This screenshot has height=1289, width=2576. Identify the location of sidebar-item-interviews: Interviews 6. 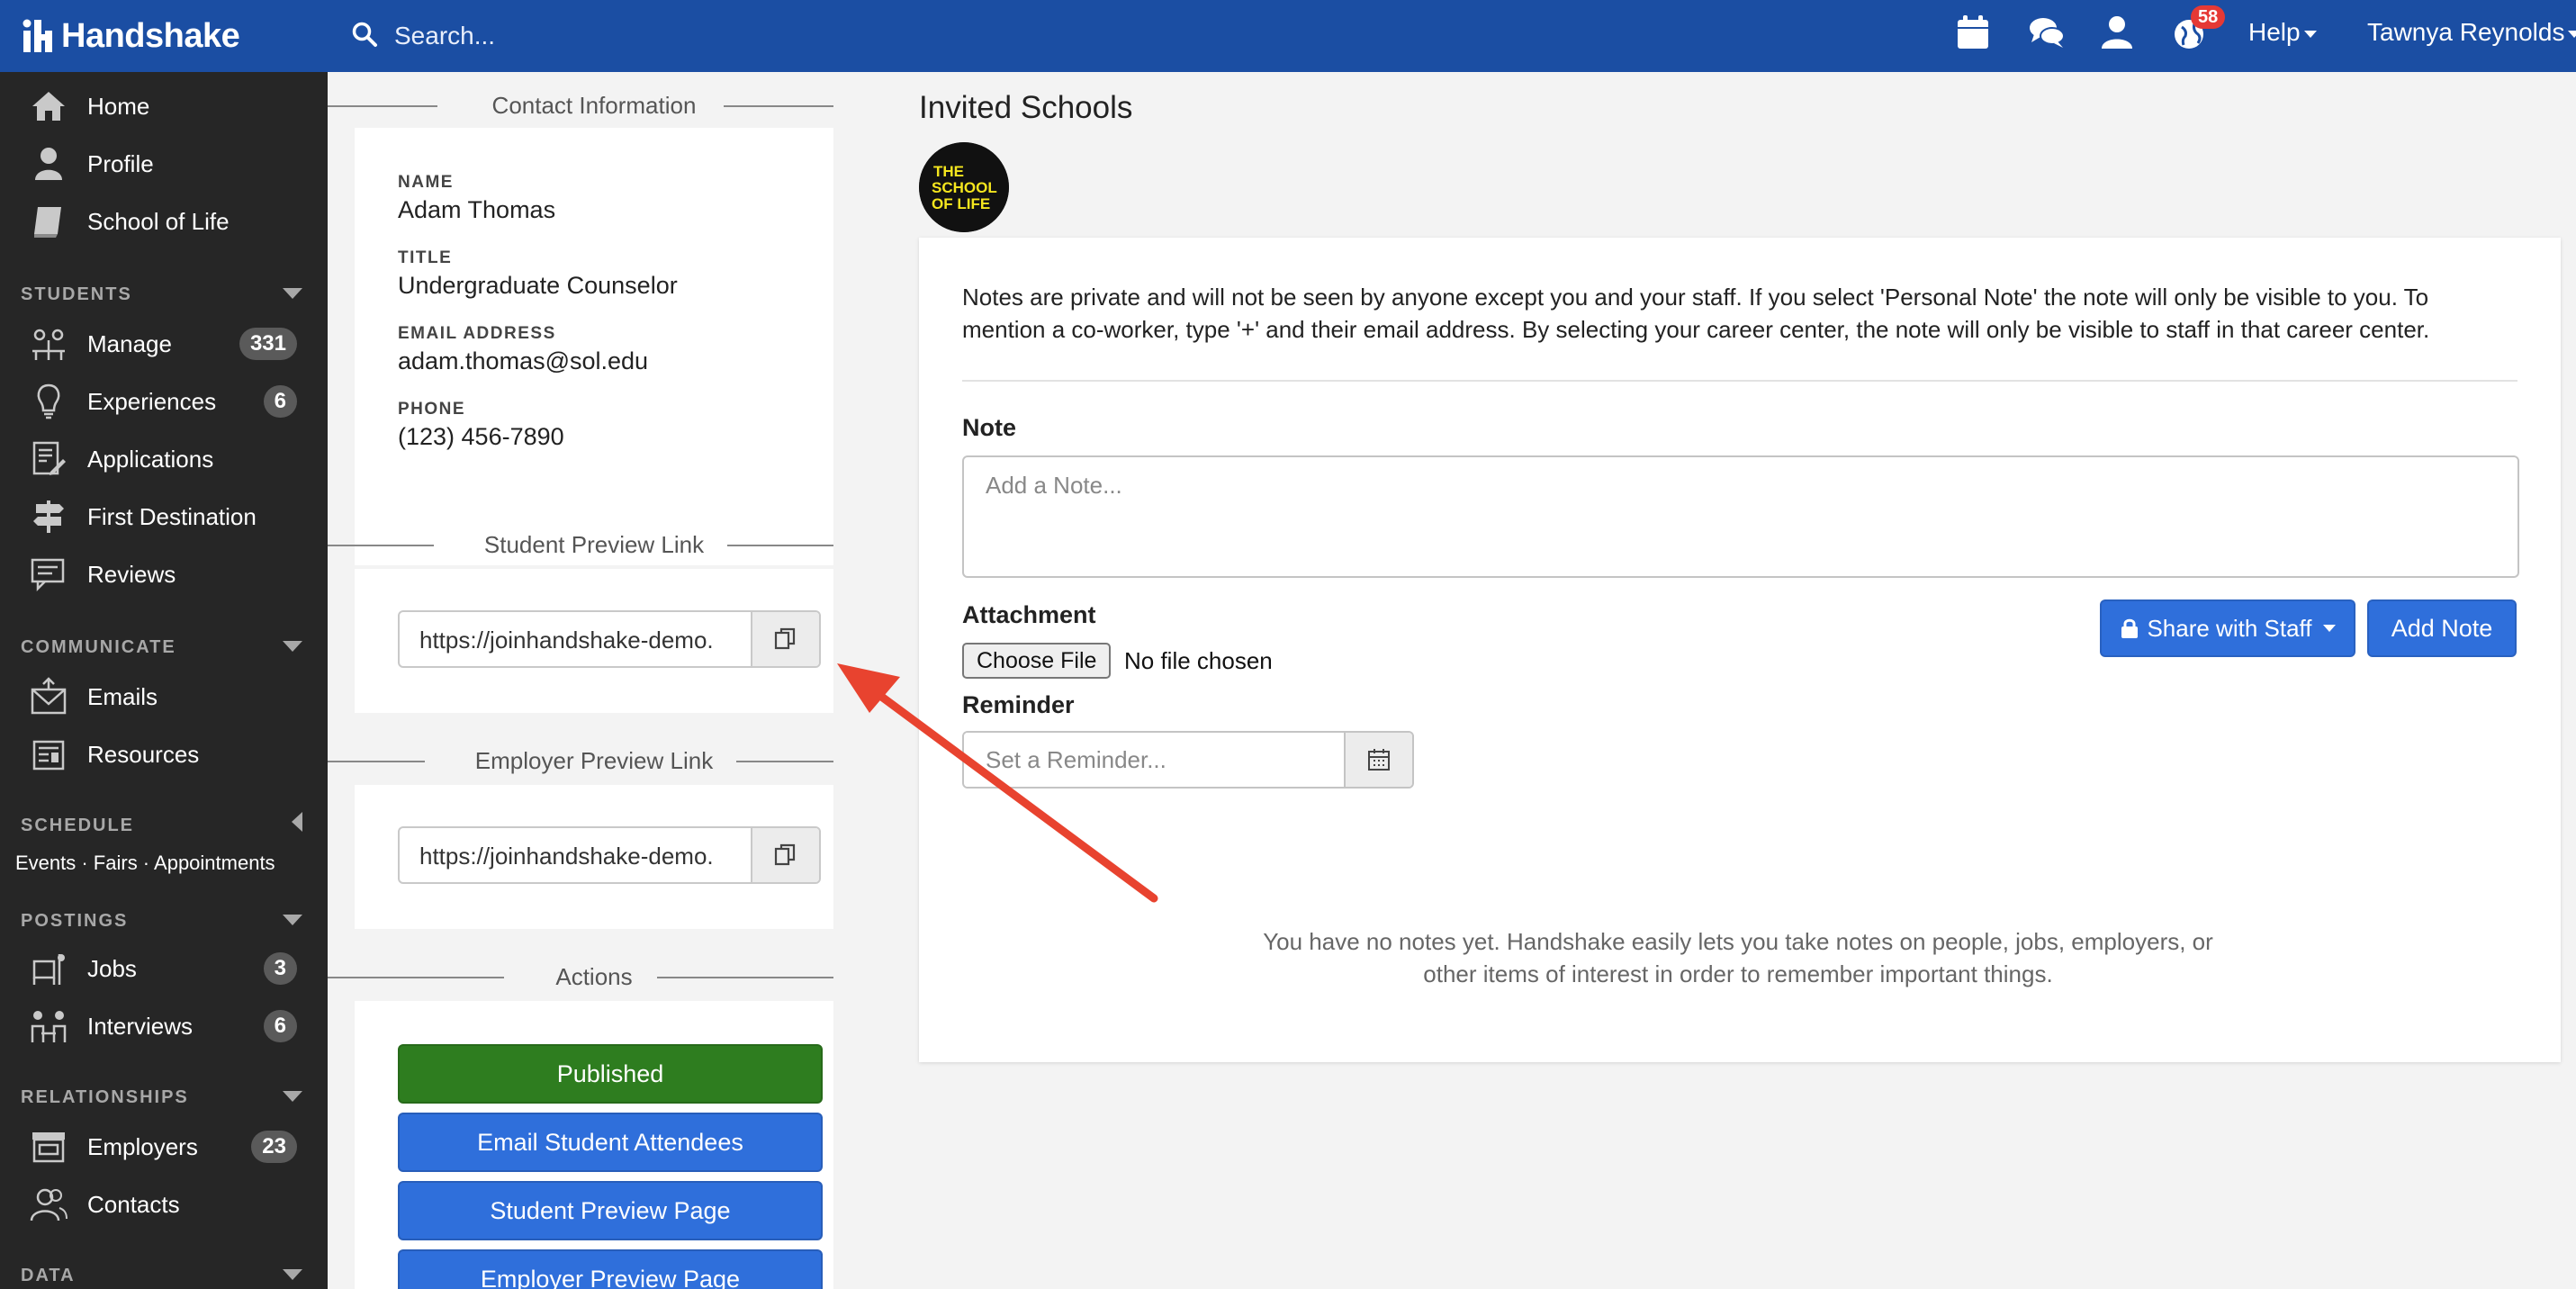
(164, 1026).